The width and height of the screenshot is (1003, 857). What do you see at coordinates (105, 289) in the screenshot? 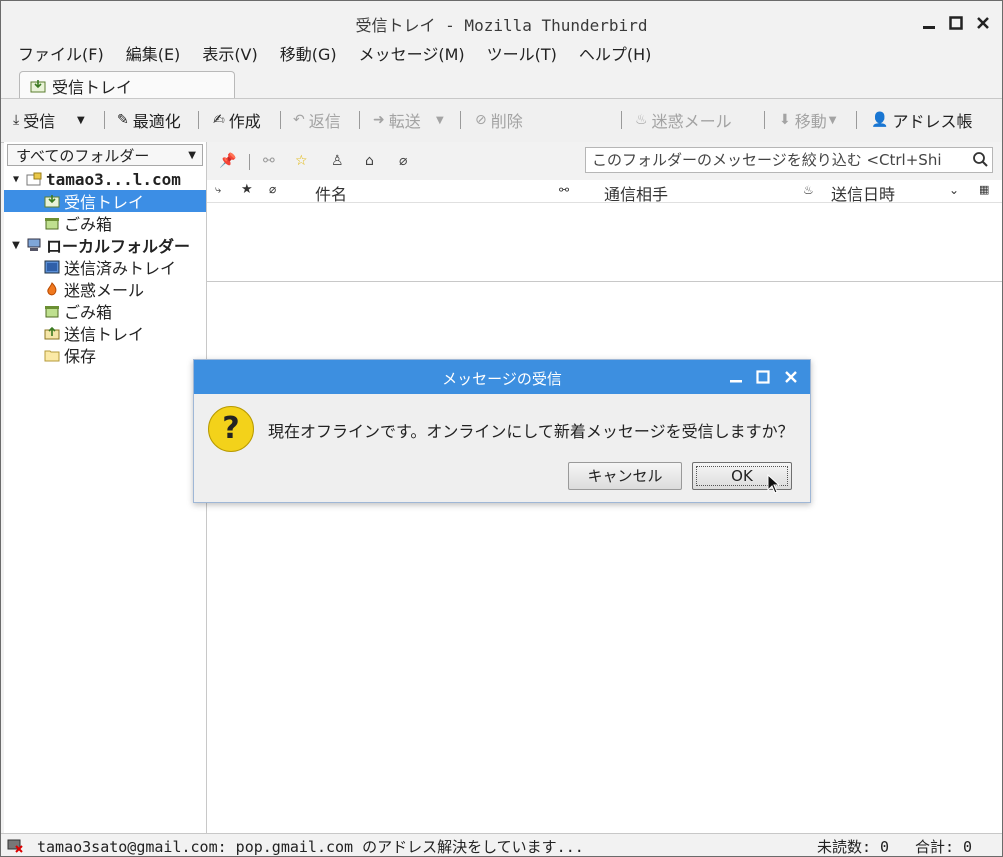
I see `folder-junk: 迷惑メール` at bounding box center [105, 289].